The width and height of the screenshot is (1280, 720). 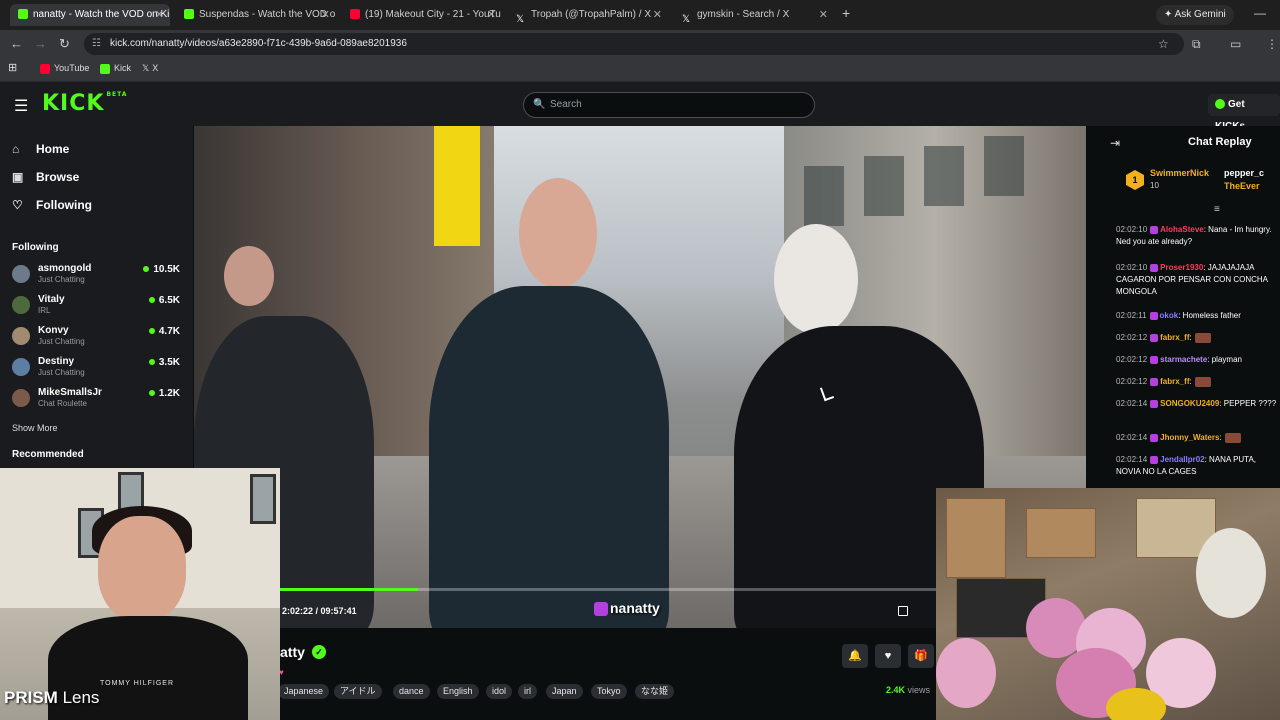 I want to click on followed-channel: Konvy Just Chatting 4.7K, so click(x=97, y=338).